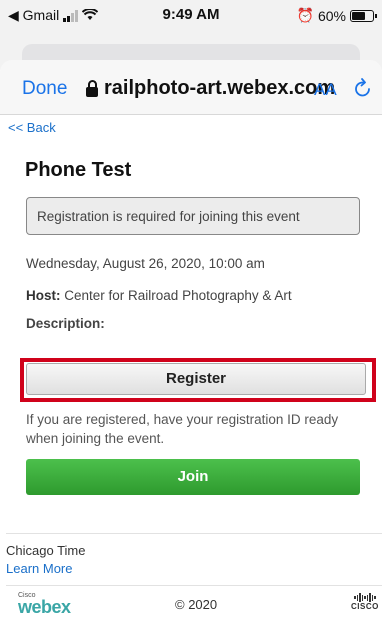 This screenshot has height=630, width=382. Describe the element at coordinates (220, 88) in the screenshot. I see `url-text: railphoto-art.webex.com` at that location.